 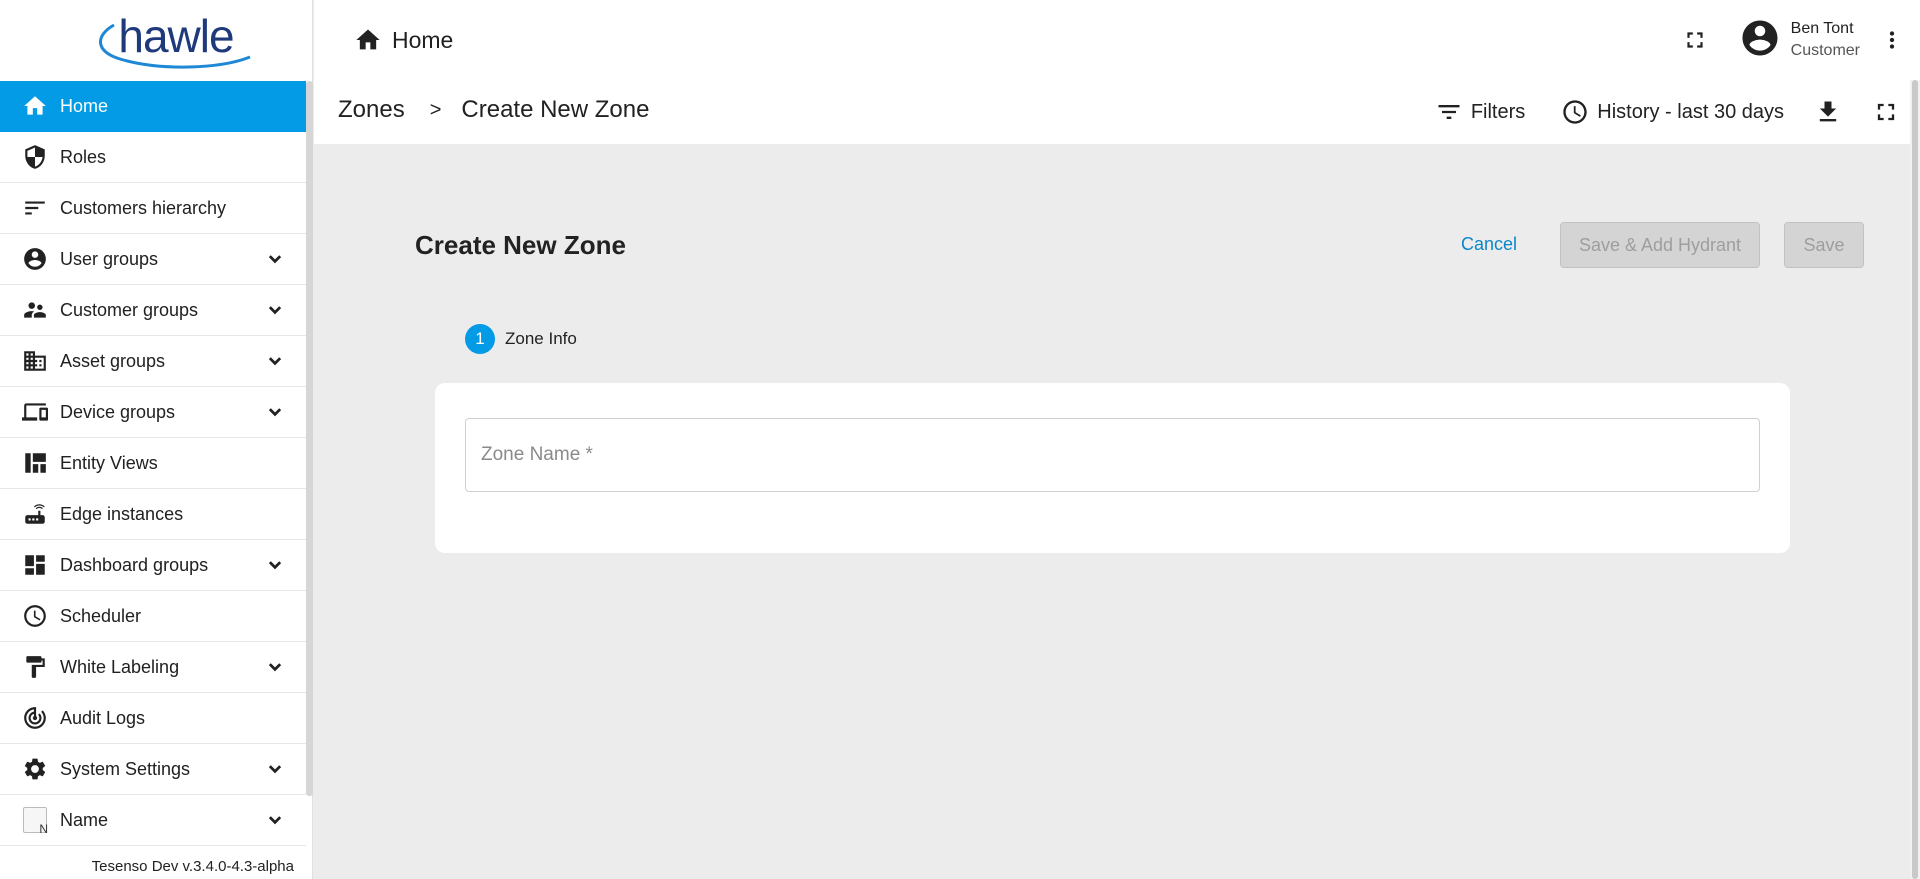 What do you see at coordinates (35, 361) in the screenshot?
I see `domain-icon` at bounding box center [35, 361].